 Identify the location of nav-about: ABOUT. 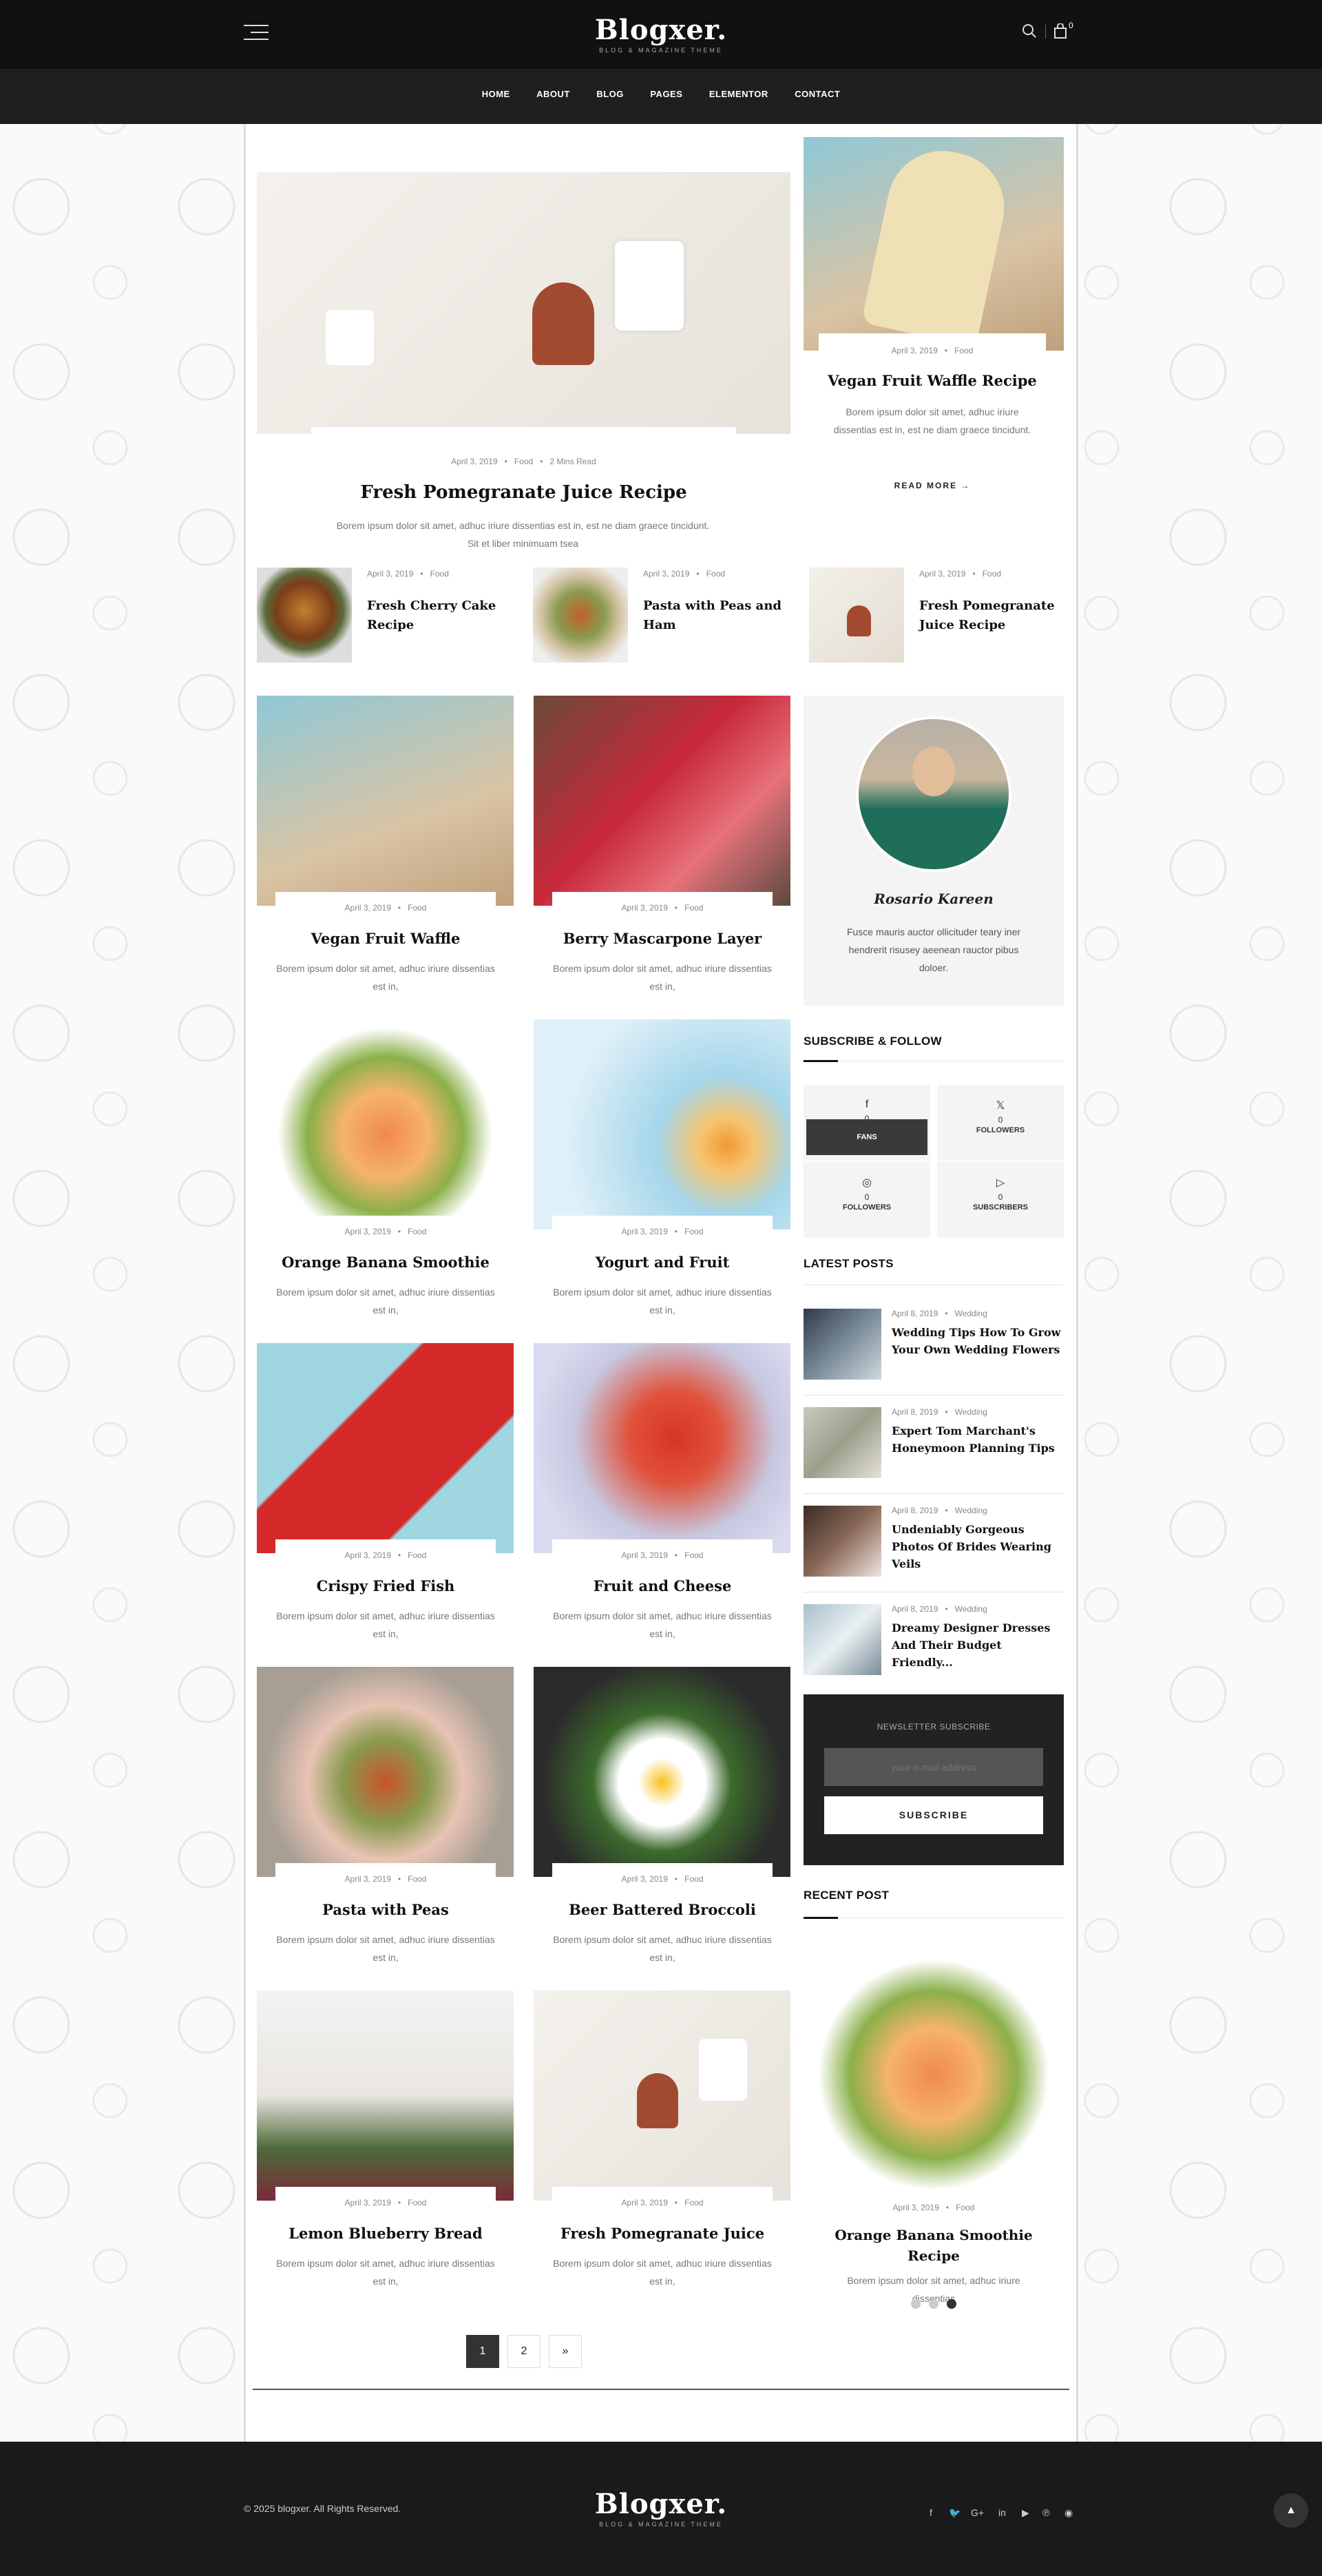
(553, 94).